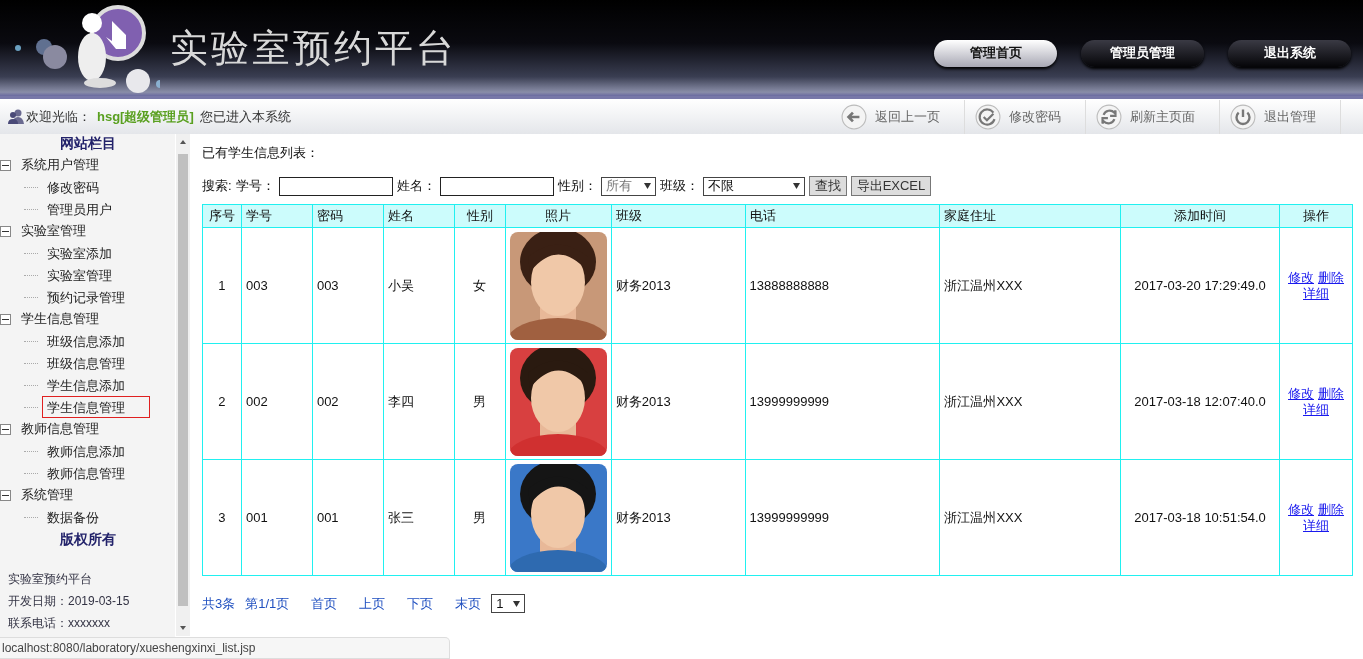 This screenshot has height=659, width=1363. What do you see at coordinates (96, 187) in the screenshot?
I see `tree-item: 修改密码` at bounding box center [96, 187].